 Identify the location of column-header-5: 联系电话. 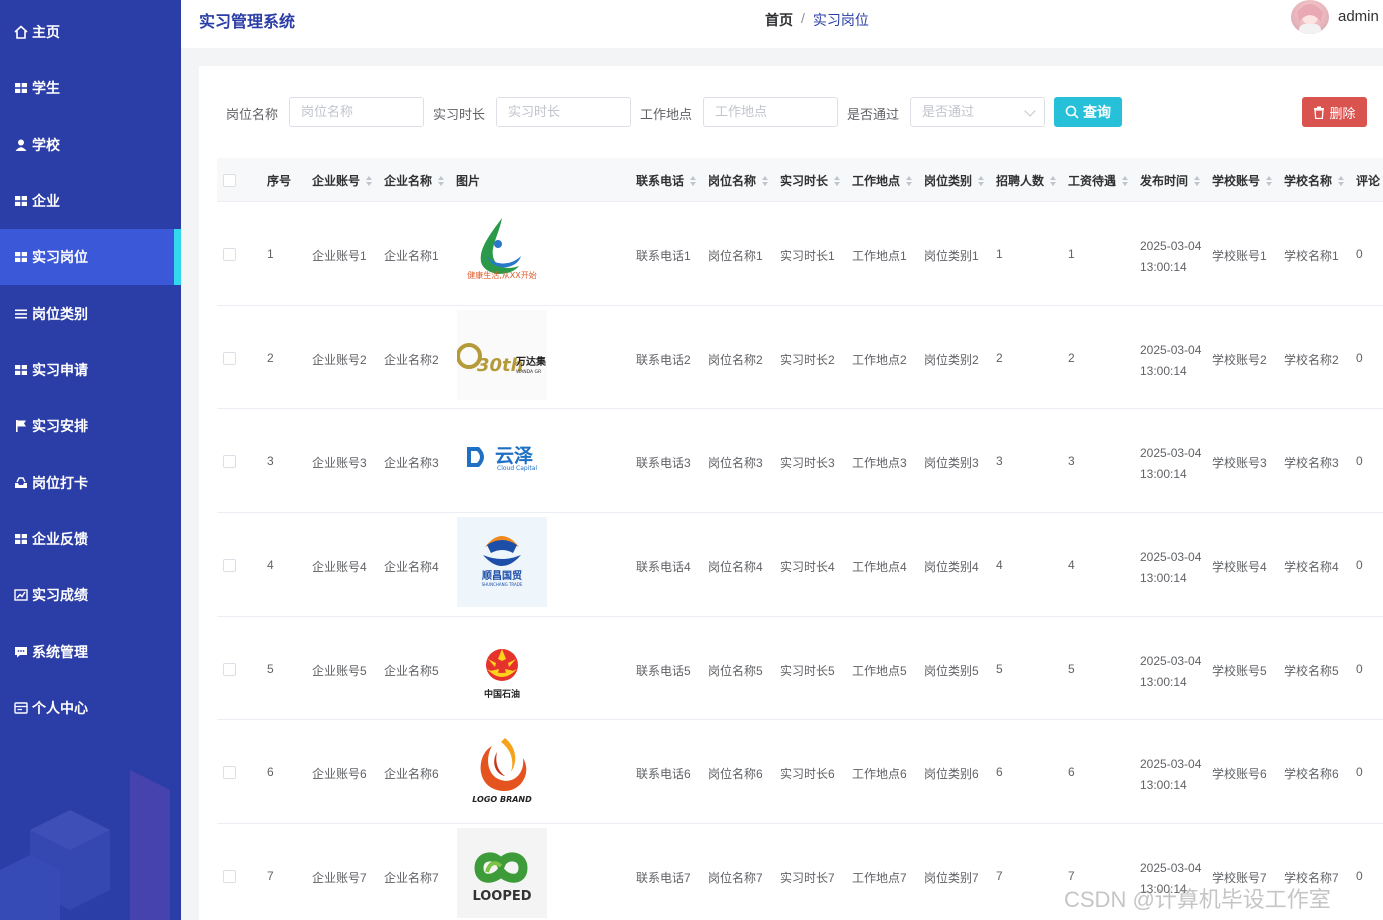
(666, 180).